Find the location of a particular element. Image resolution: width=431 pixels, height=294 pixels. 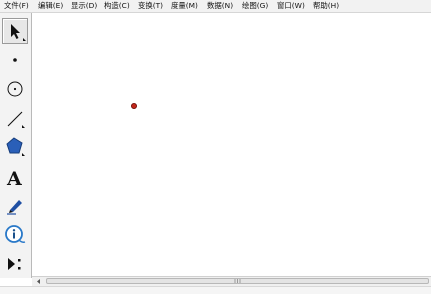

menu-file: 文件(F) is located at coordinates (16, 6).